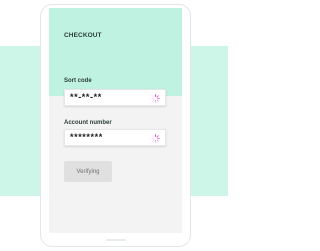 The height and width of the screenshot is (251, 320). Describe the element at coordinates (86, 97) in the screenshot. I see `sort-code-value: **-**-**` at that location.